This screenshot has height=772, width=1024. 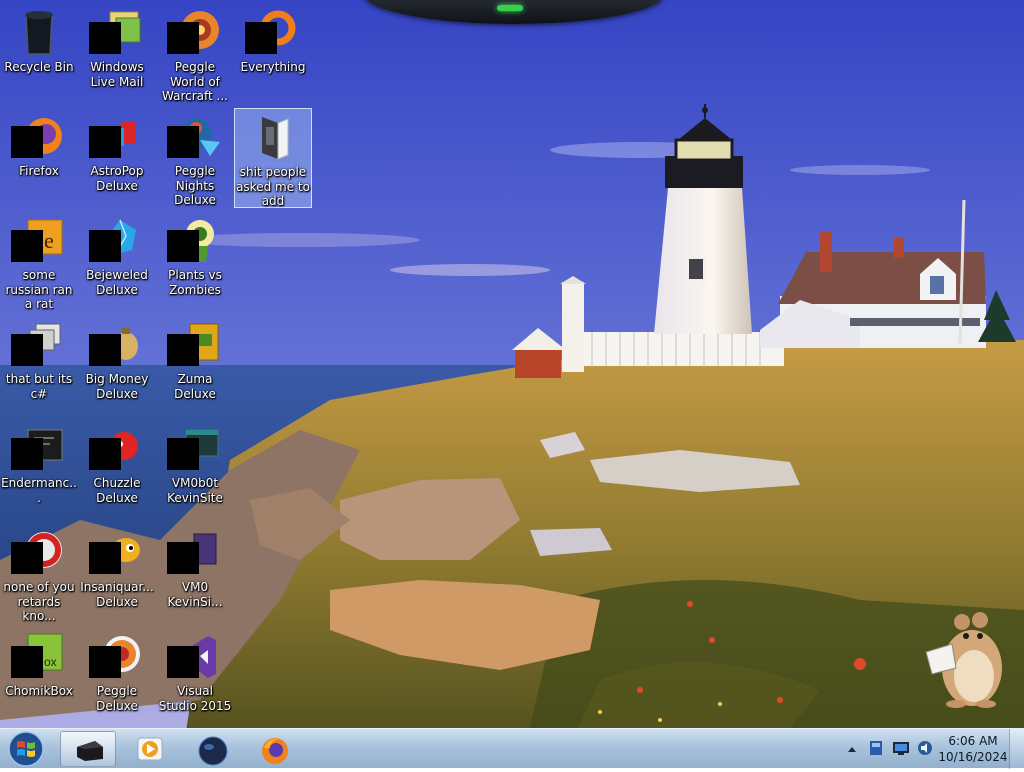 I want to click on chomikbox-icon: ox, so click(x=37, y=657).